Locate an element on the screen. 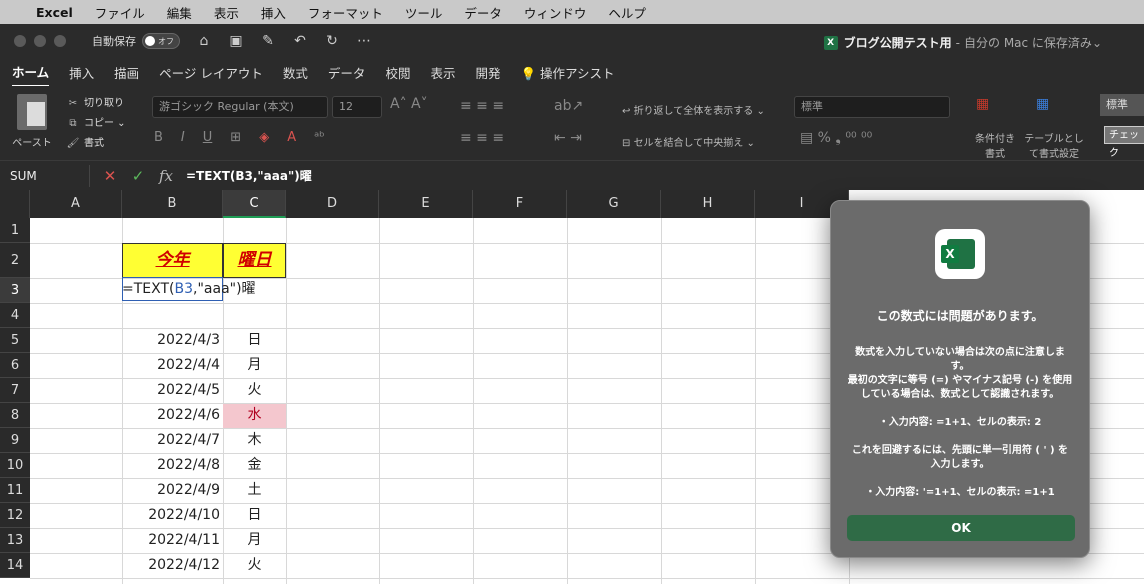 The height and width of the screenshot is (584, 1144). font-name-select: 游ゴシック Regular (本文) is located at coordinates (240, 107).